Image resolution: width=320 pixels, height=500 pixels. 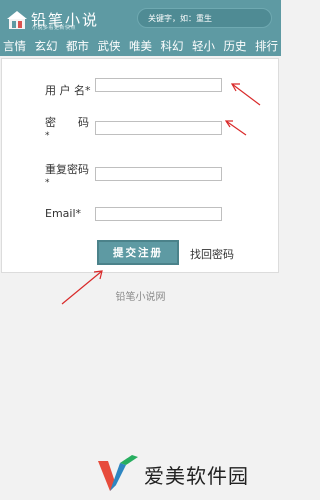 What do you see at coordinates (67, 169) in the screenshot?
I see `confirm-password-label: 重复密码` at bounding box center [67, 169].